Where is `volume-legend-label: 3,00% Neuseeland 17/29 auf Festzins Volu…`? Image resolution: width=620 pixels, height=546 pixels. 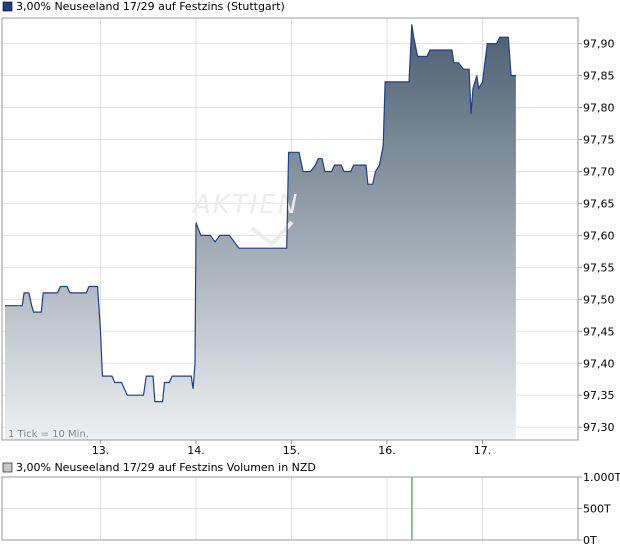 volume-legend-label: 3,00% Neuseeland 17/29 auf Festzins Volu… is located at coordinates (166, 467).